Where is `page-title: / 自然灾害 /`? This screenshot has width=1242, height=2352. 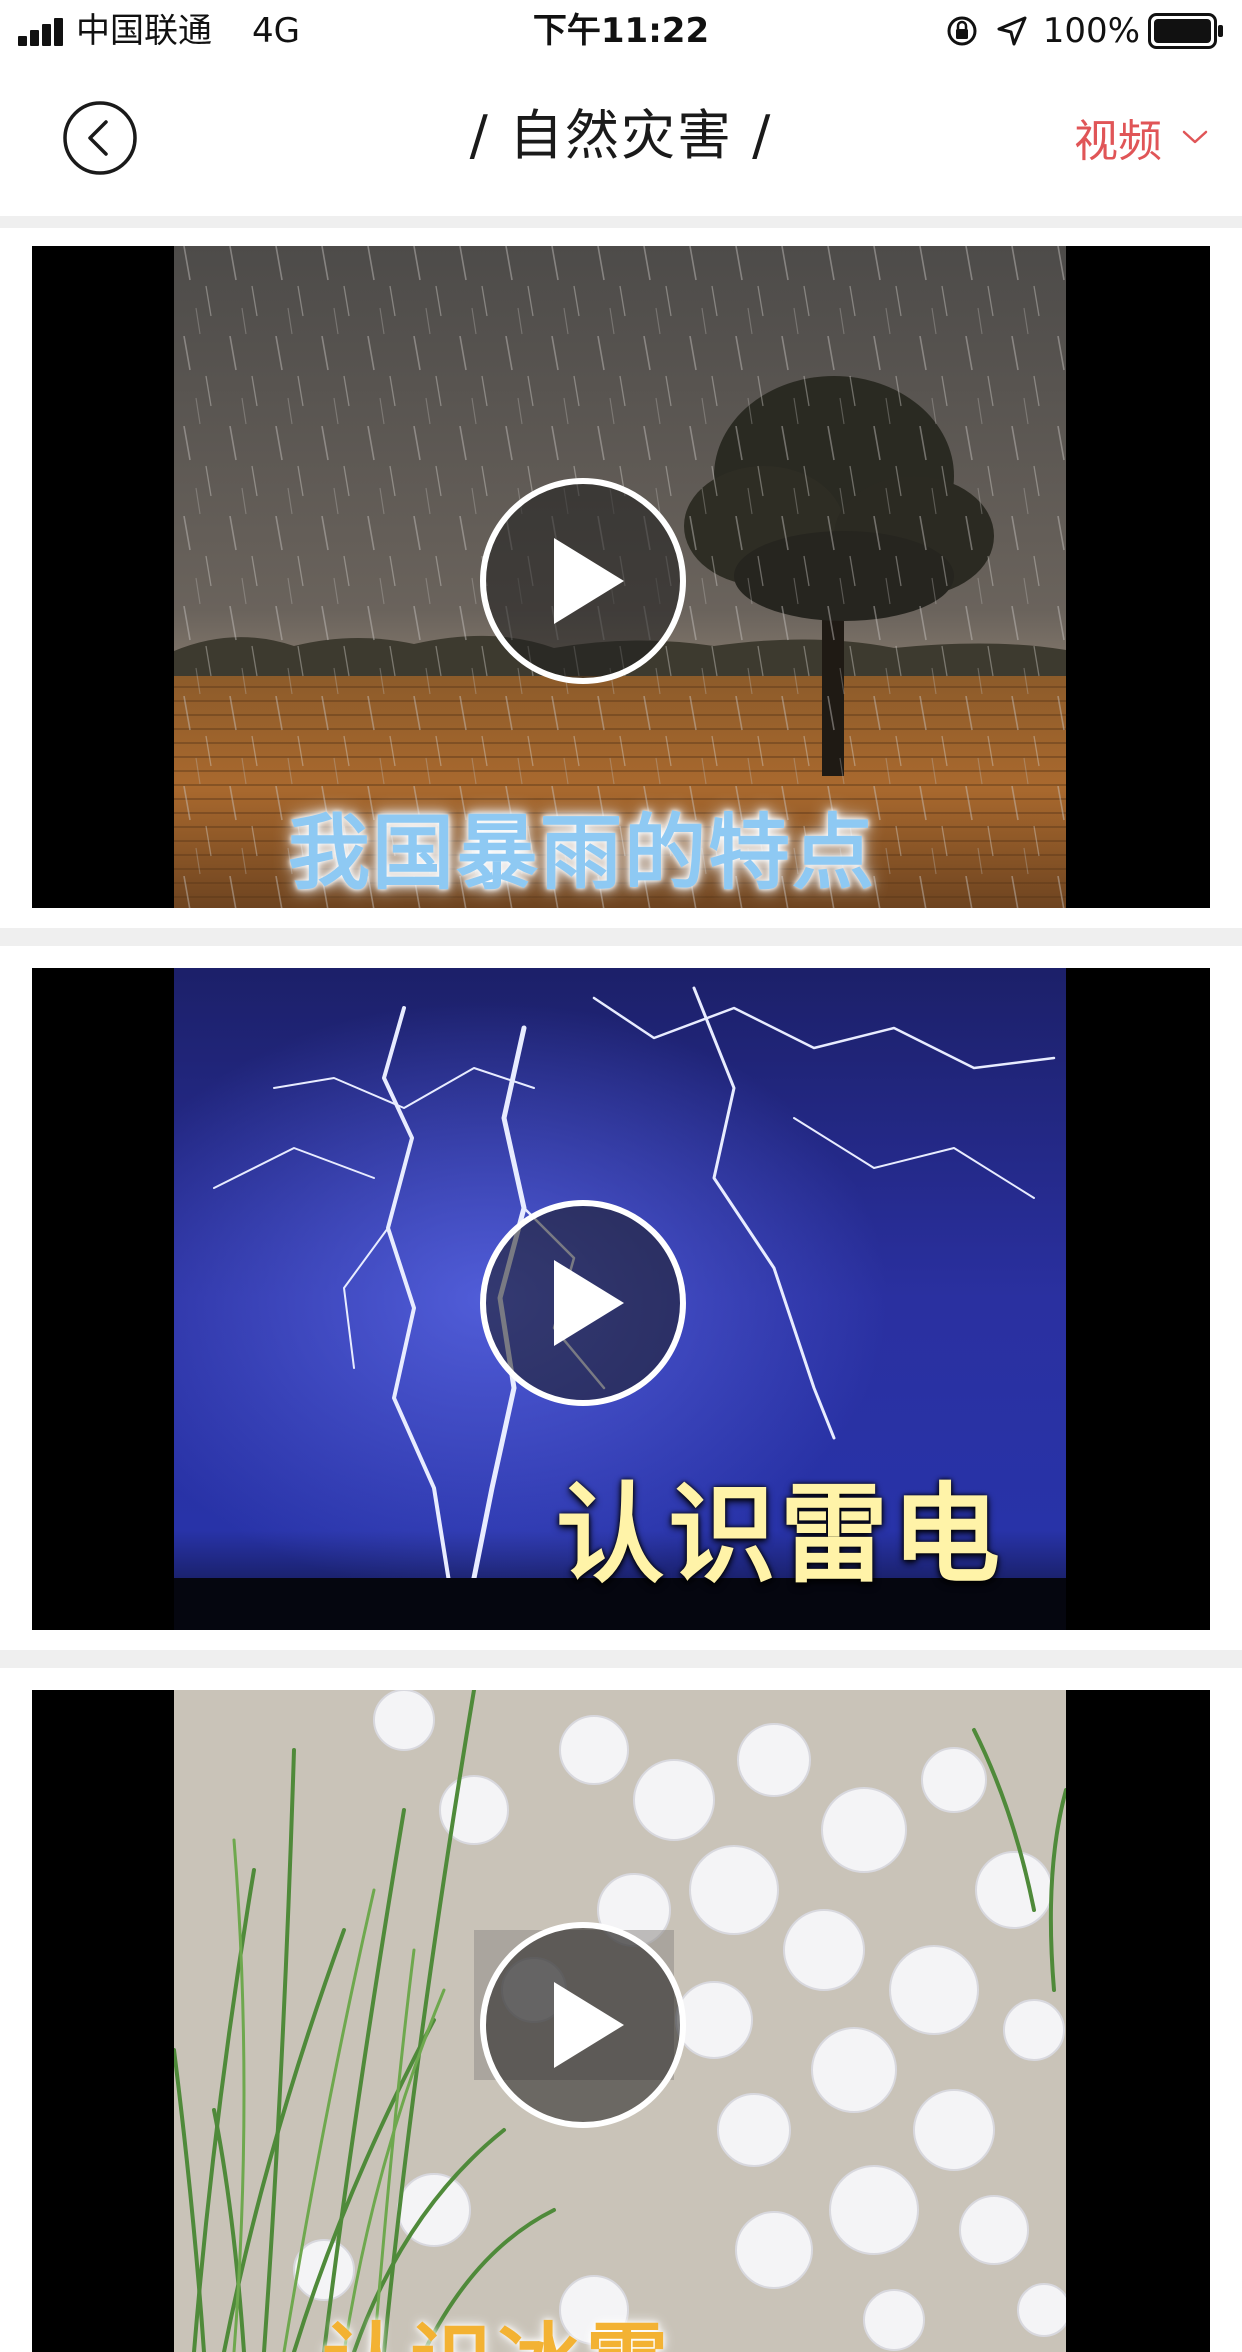 page-title: / 自然灾害 / is located at coordinates (621, 135).